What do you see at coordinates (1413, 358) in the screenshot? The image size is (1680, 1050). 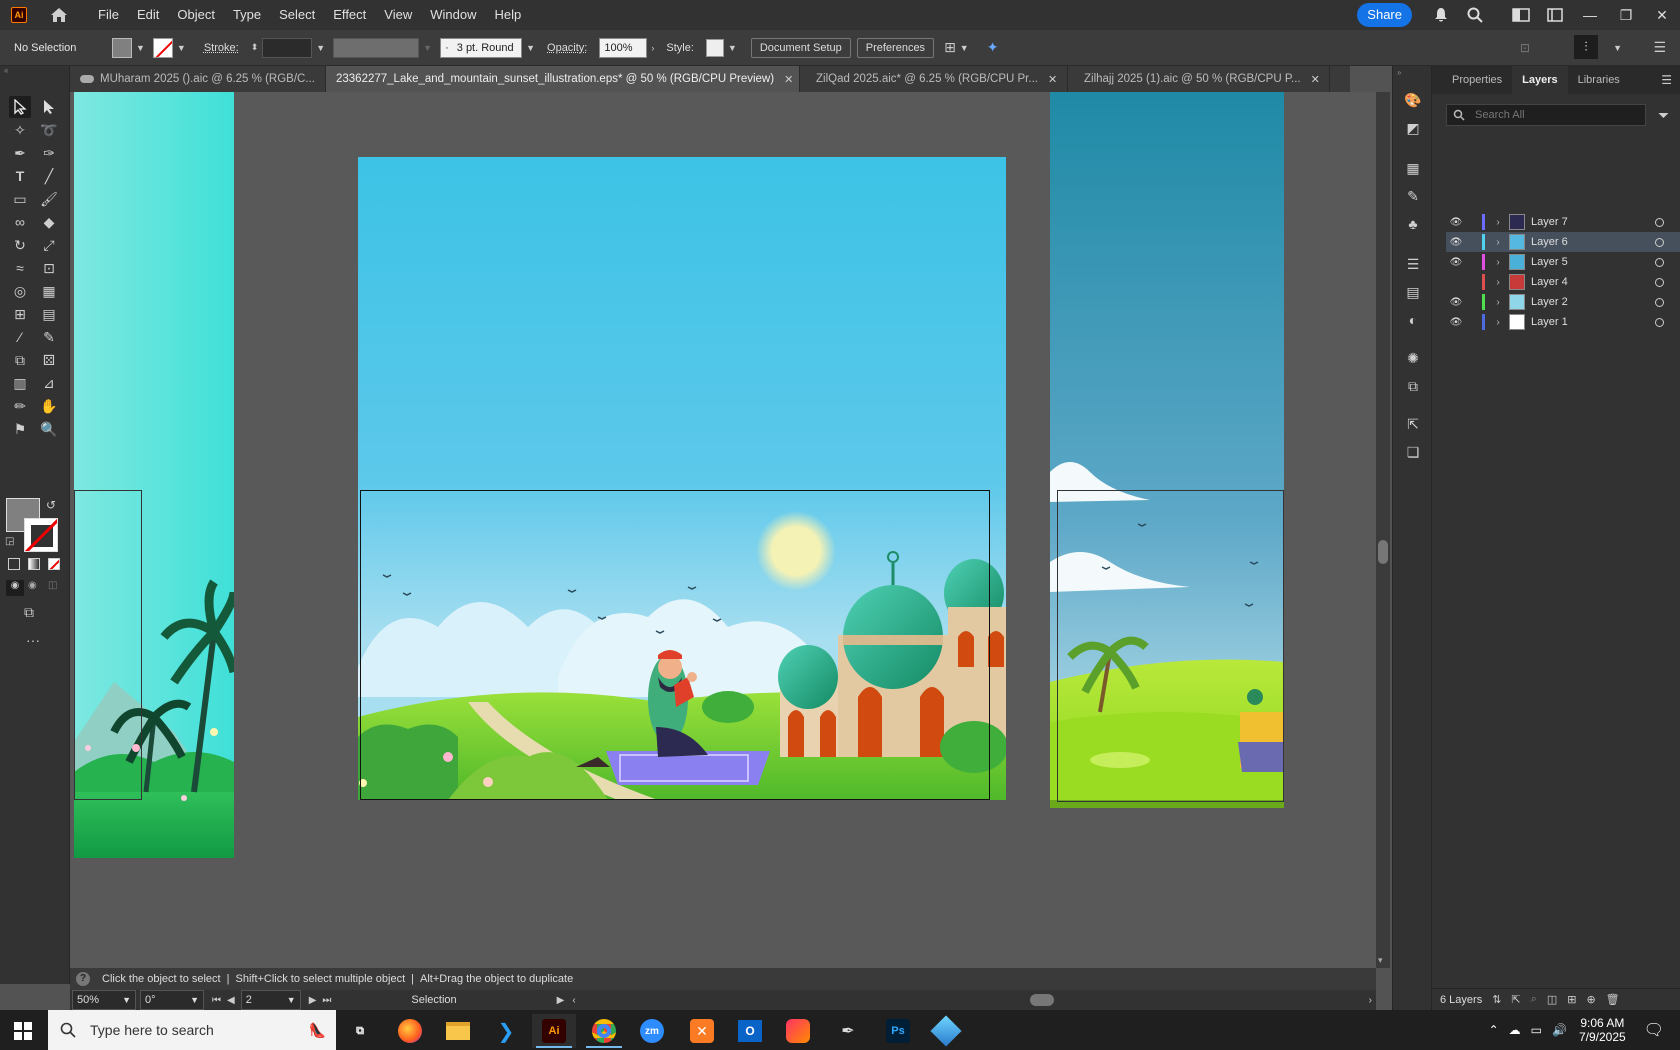 I see `appearance-panel-icon: ✺` at bounding box center [1413, 358].